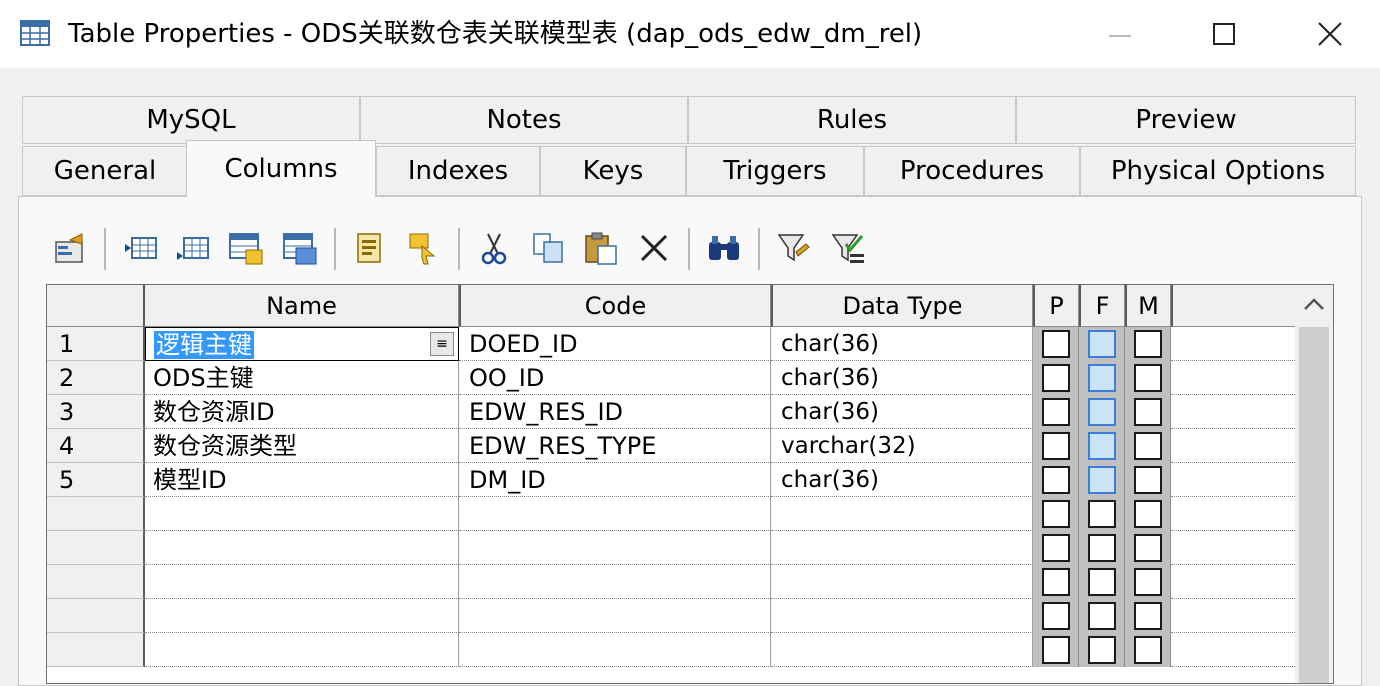 The image size is (1380, 686). Describe the element at coordinates (615, 412) in the screenshot. I see `code-cell: EDW_RES_ID` at that location.